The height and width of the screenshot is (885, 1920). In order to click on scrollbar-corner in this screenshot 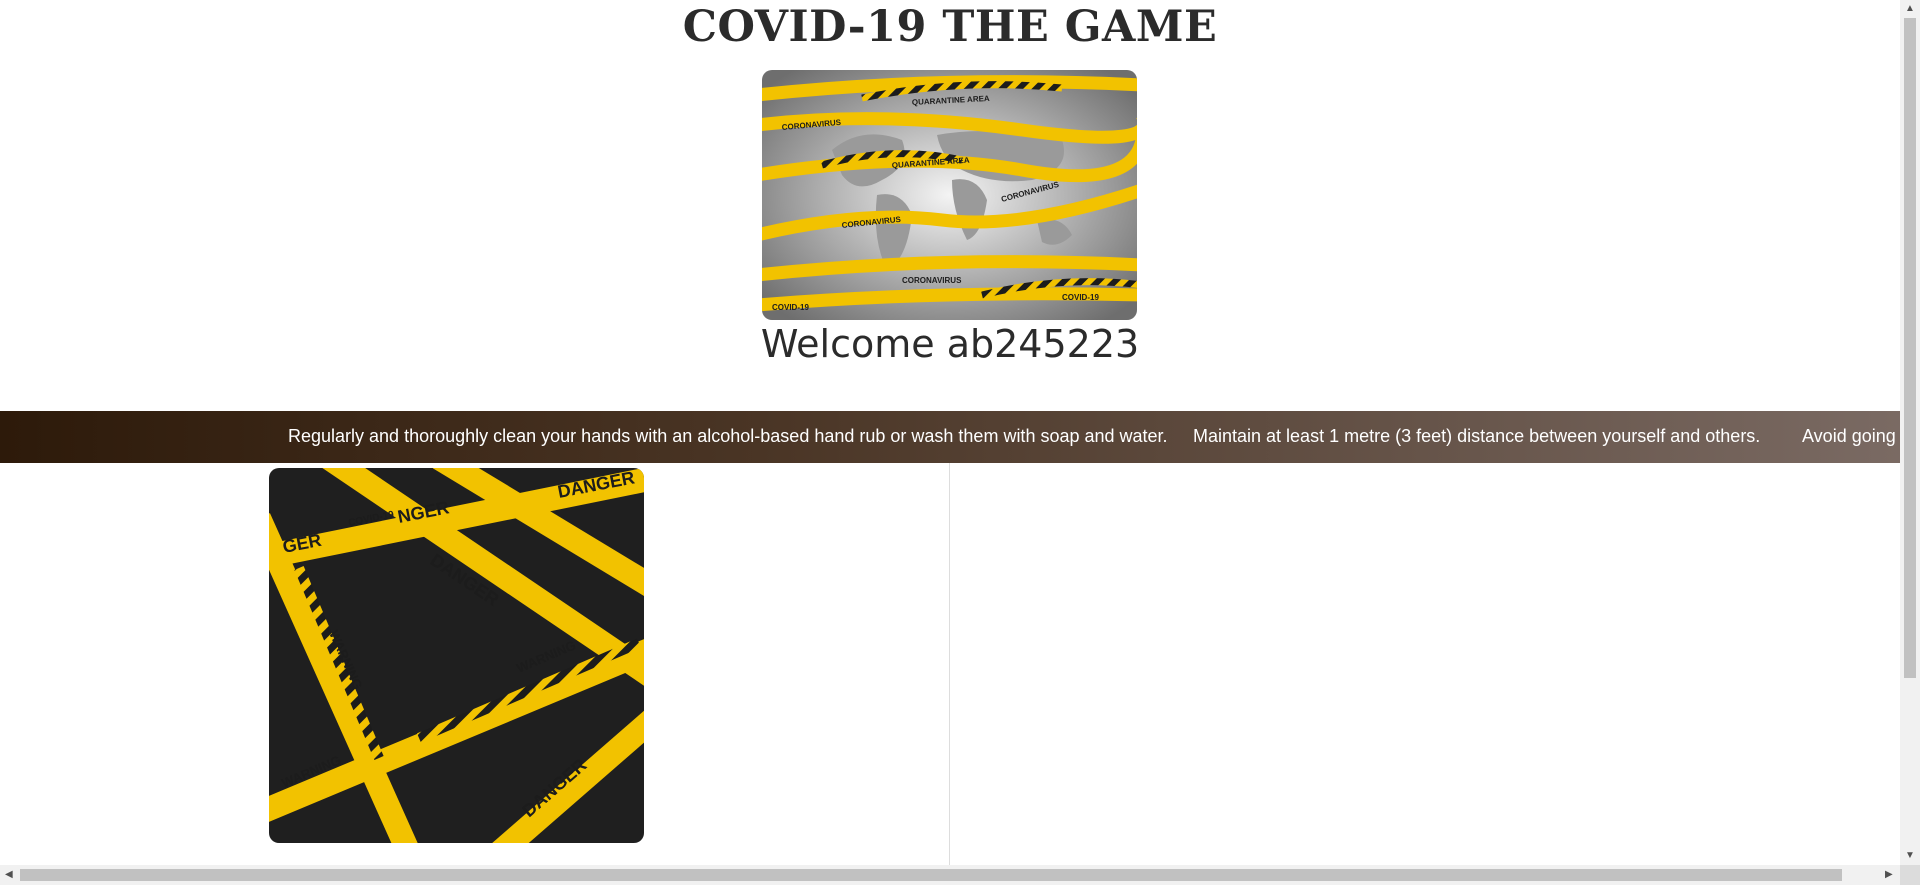, I will do `click(1910, 875)`.